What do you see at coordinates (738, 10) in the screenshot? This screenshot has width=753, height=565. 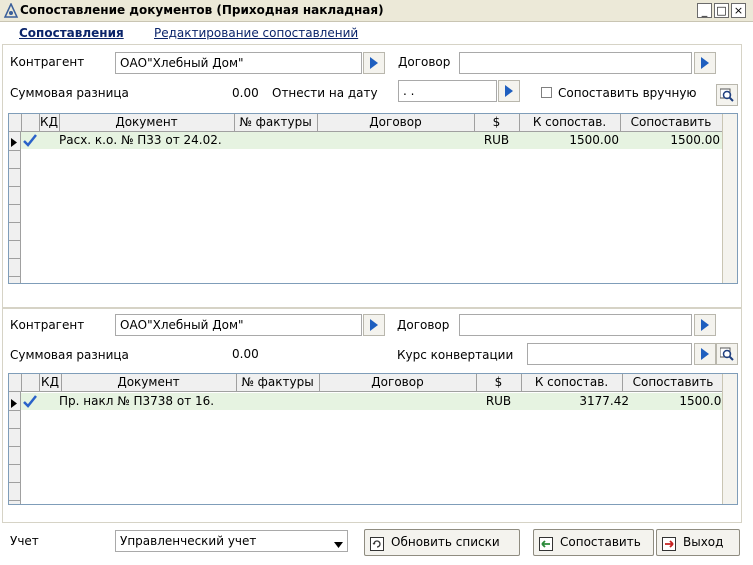 I see `close-button: ×` at bounding box center [738, 10].